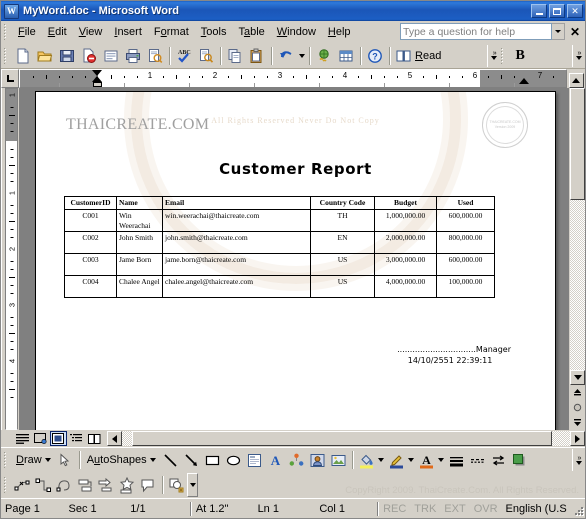  I want to click on paste-icon, so click(257, 56).